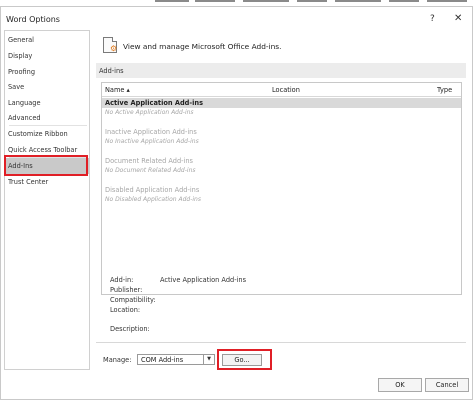 The image size is (473, 400). Describe the element at coordinates (33, 19) in the screenshot. I see `window-title: Word Options` at that location.